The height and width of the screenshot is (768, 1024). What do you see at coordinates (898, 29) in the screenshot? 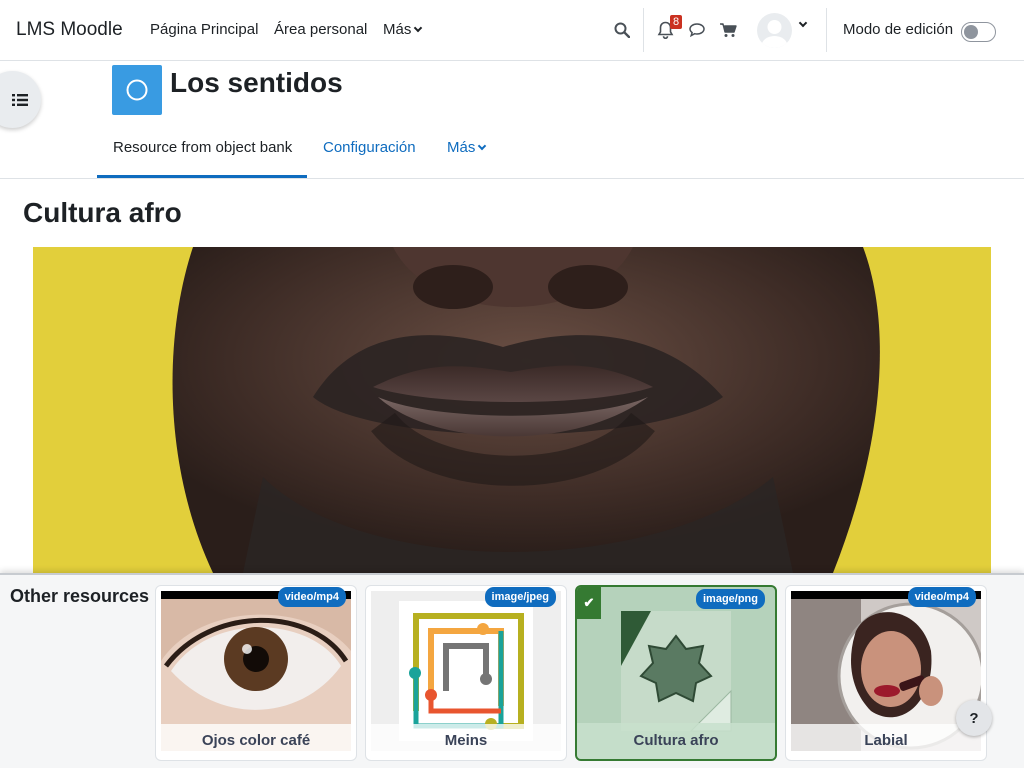
I see `edit-mode-label: Modo de edición` at bounding box center [898, 29].